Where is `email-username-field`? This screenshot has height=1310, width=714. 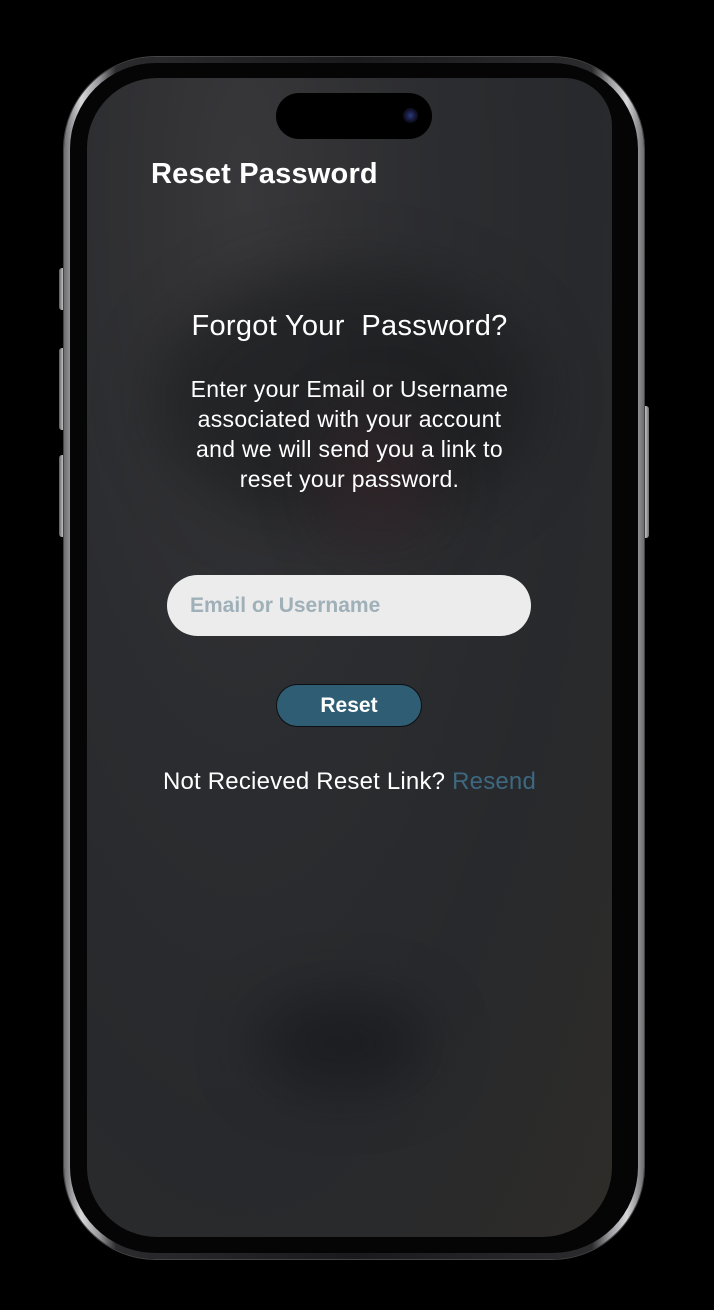 email-username-field is located at coordinates (349, 605).